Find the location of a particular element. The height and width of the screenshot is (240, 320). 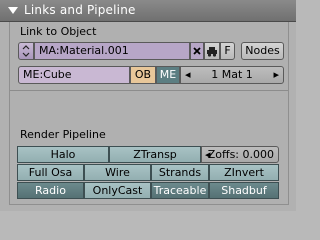

double-arrow-icon is located at coordinates (26, 51).